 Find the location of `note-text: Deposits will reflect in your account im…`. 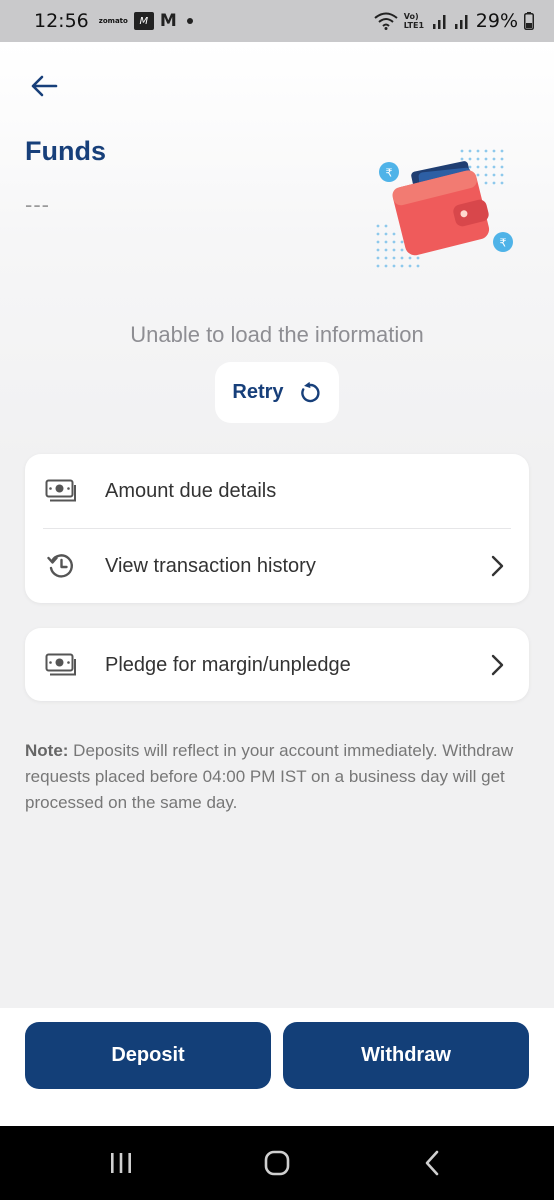

note-text: Deposits will reflect in your account im… is located at coordinates (269, 776).